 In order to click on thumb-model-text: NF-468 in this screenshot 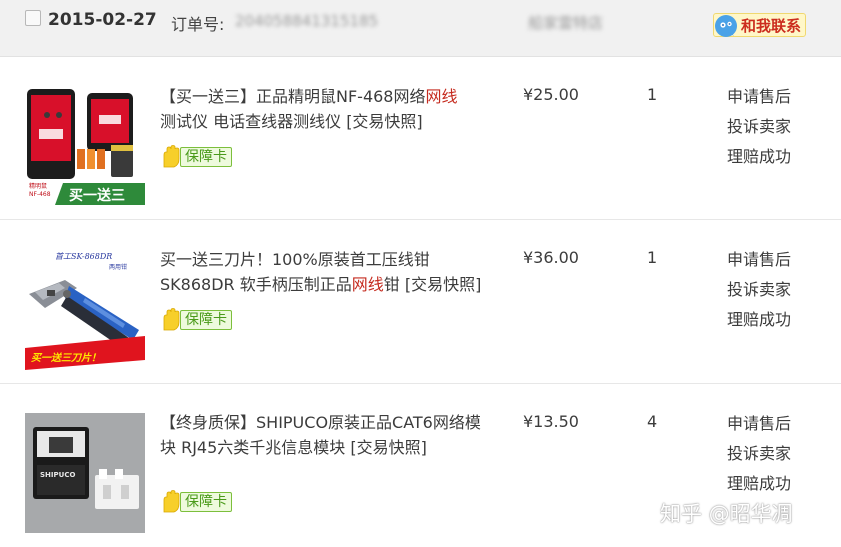, I will do `click(40, 194)`.